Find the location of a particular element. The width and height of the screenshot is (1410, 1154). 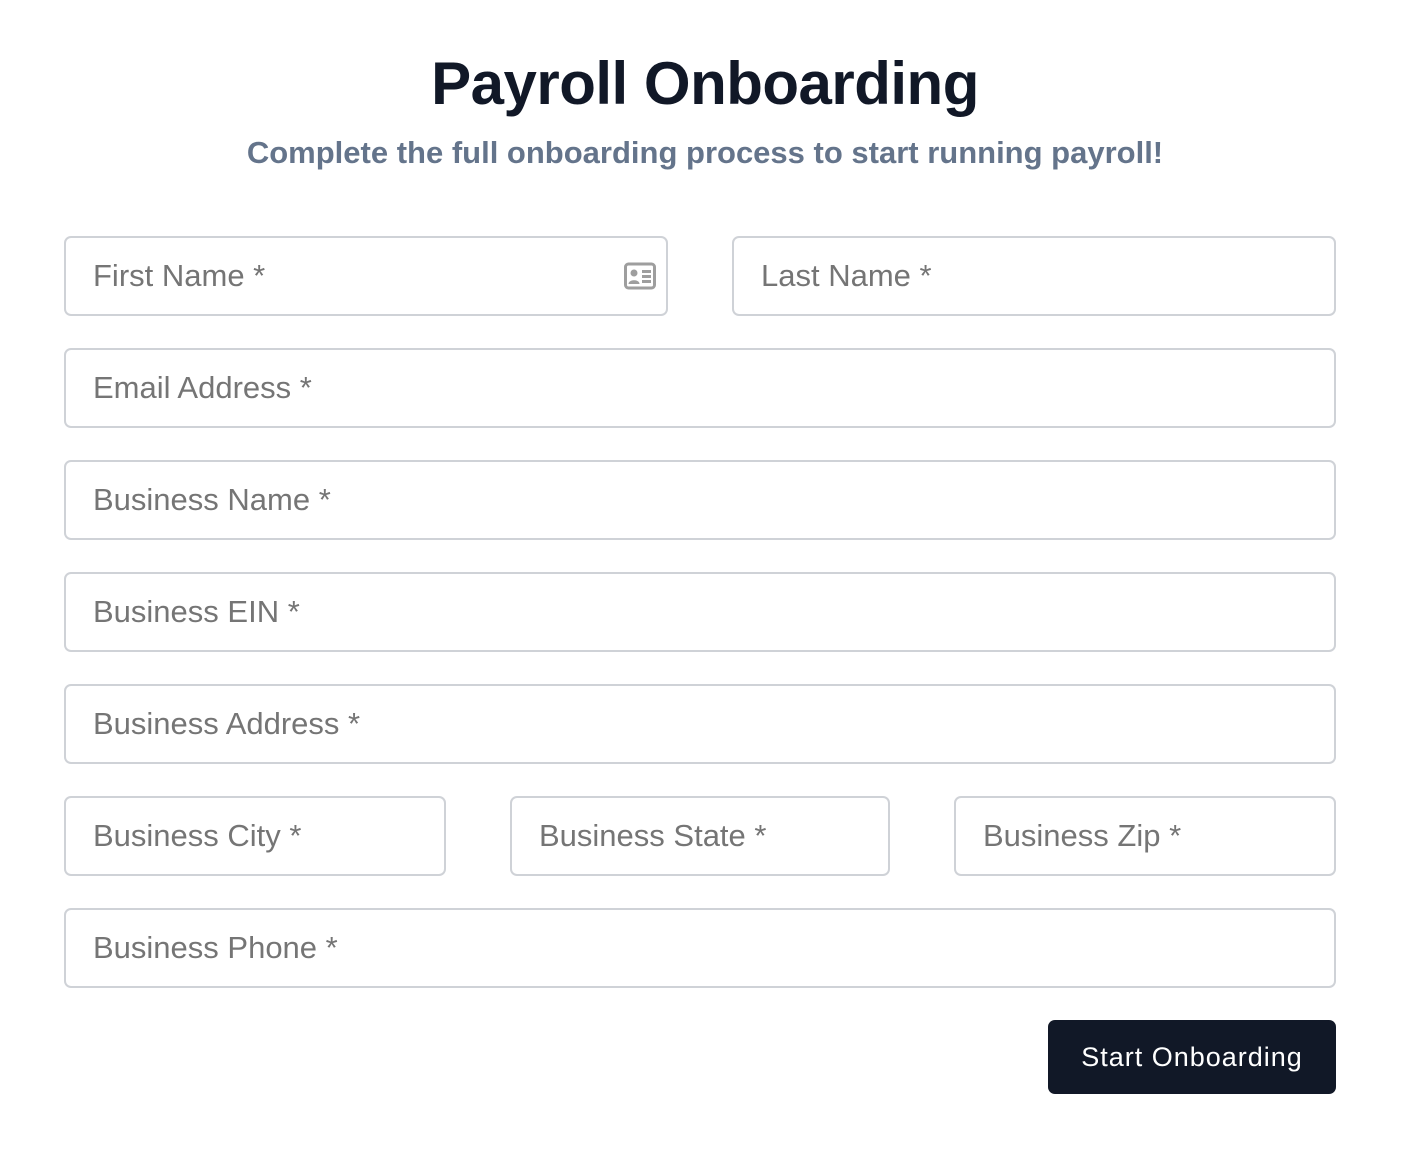

business-state-field-wrapper is located at coordinates (700, 836).